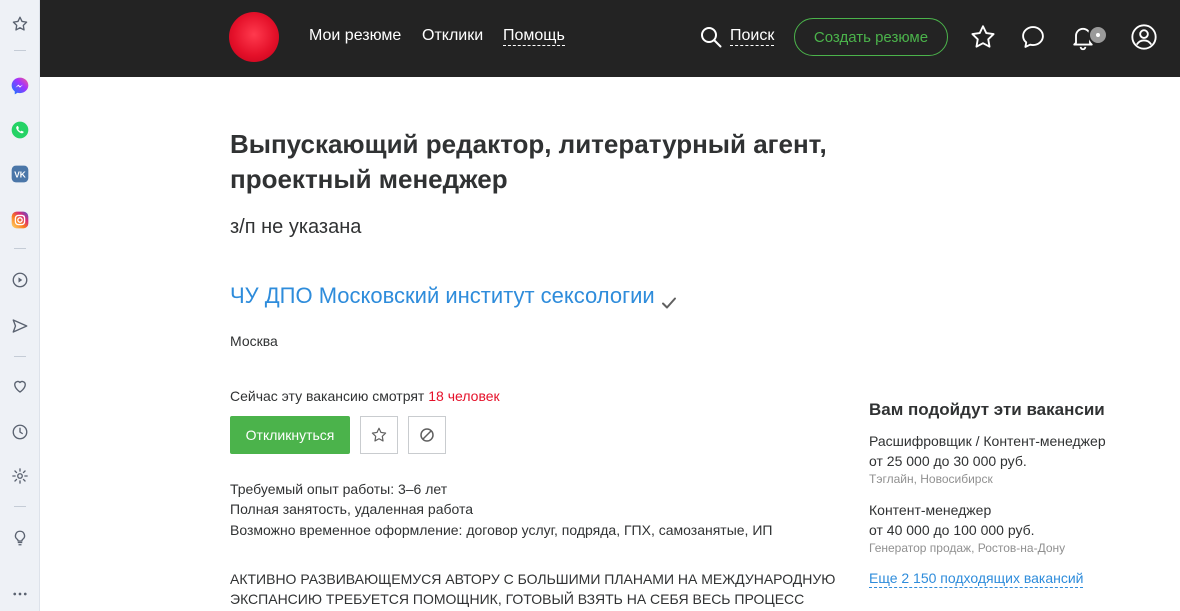 This screenshot has width=1180, height=611. Describe the element at coordinates (20, 220) in the screenshot. I see `instagram-icon` at that location.